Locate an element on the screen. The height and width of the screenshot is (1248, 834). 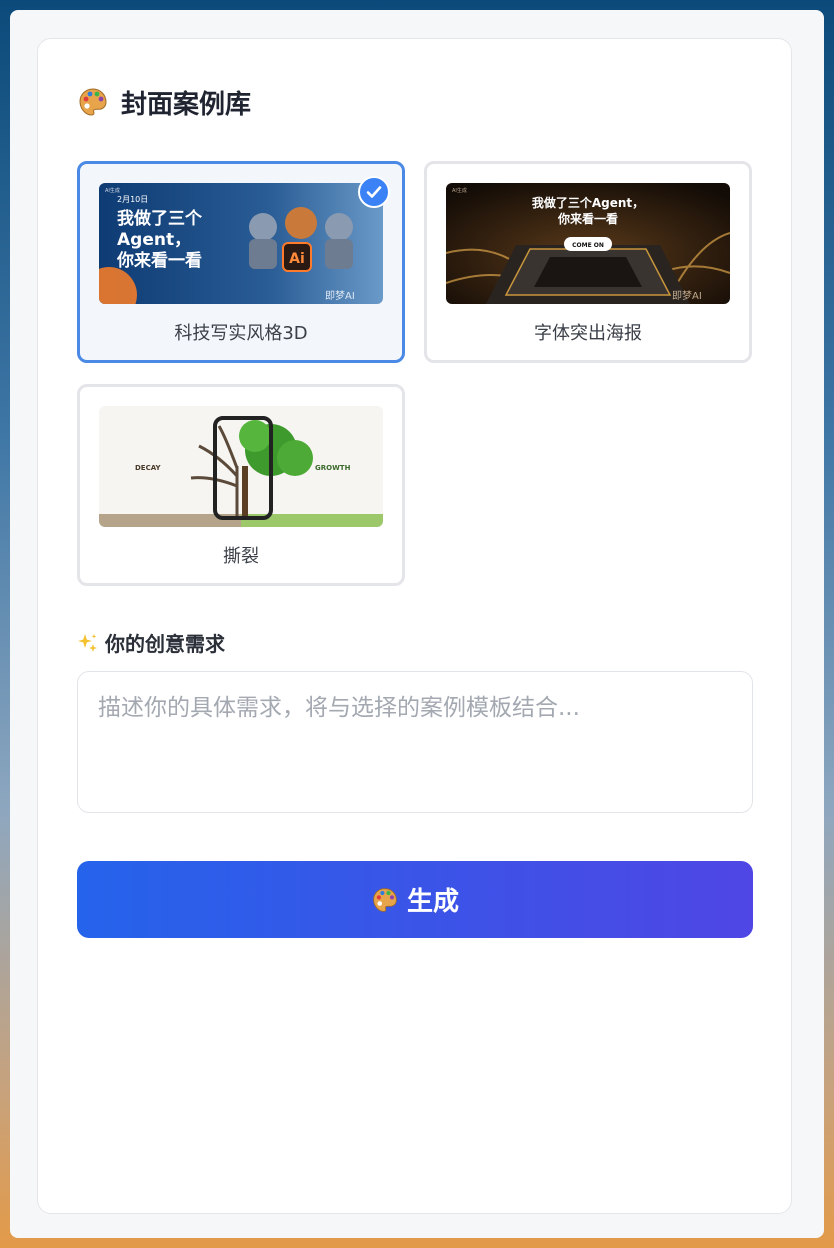
svg-text: DECAY is located at coordinates (148, 468).